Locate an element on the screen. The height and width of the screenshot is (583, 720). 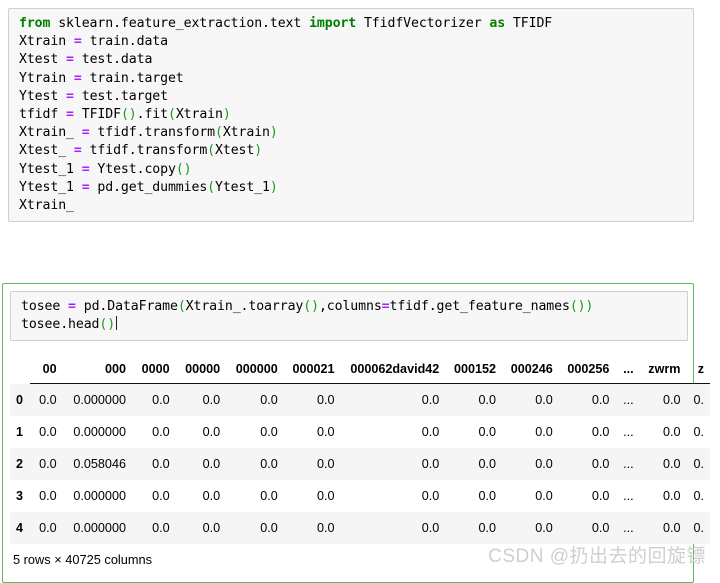
dataframe-column-header: z is located at coordinates (698, 372).